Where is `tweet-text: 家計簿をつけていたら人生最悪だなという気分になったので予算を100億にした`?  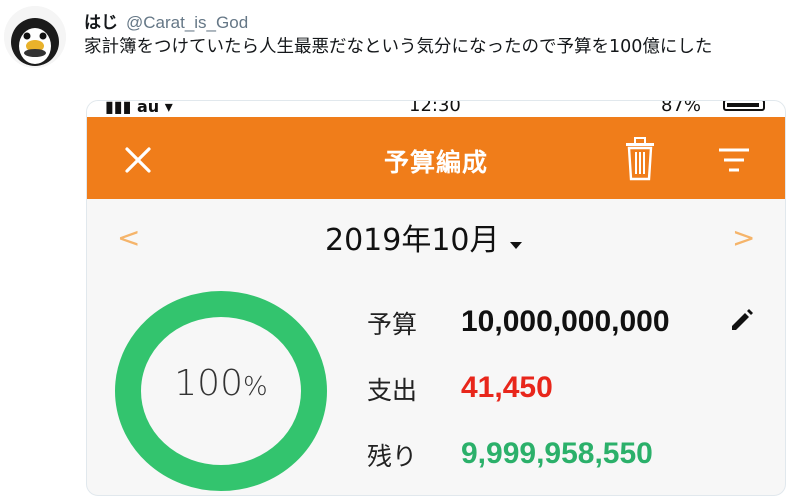 tweet-text: 家計簿をつけていたら人生最悪だなという気分になったので予算を100億にした is located at coordinates (398, 47).